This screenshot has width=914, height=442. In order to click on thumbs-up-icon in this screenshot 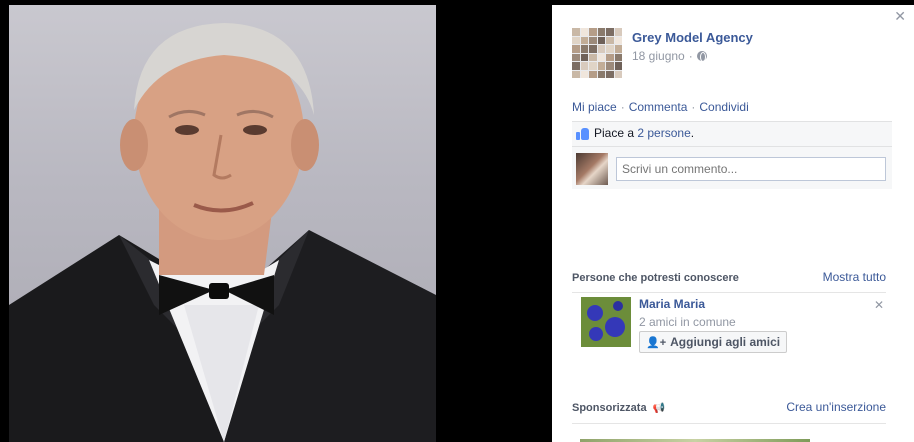, I will do `click(582, 133)`.